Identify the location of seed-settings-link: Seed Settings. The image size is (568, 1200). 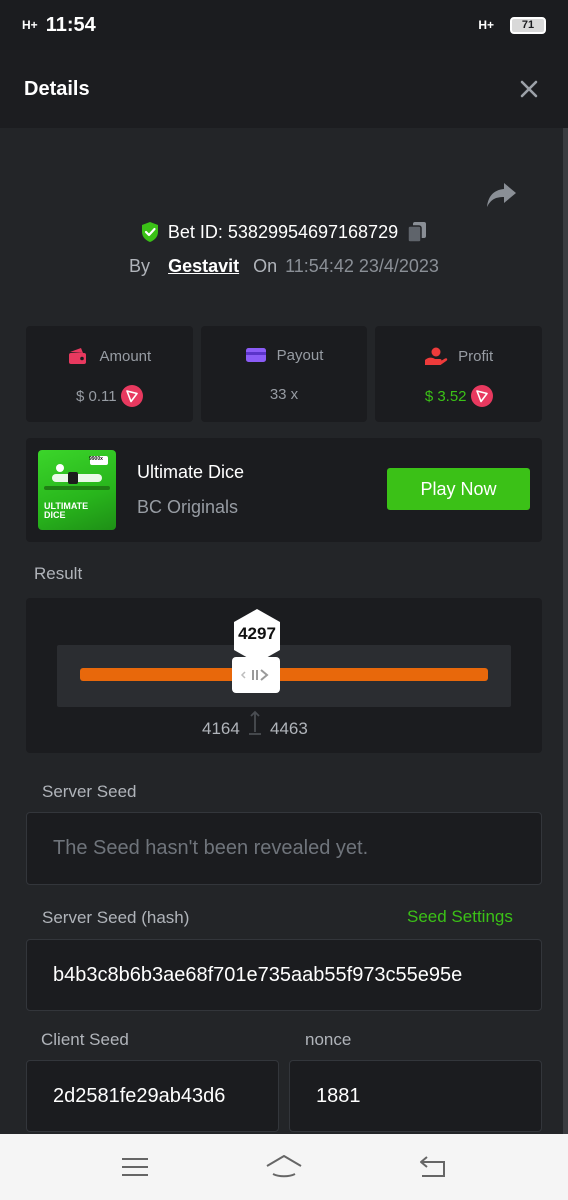
(460, 917).